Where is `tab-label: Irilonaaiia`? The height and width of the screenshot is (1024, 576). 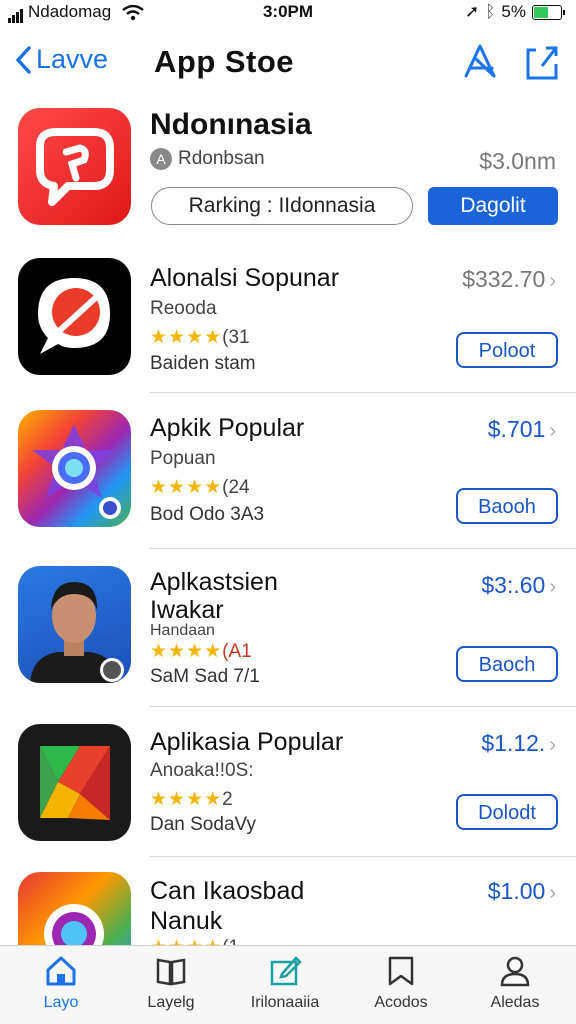 tab-label: Irilonaaiia is located at coordinates (285, 1002).